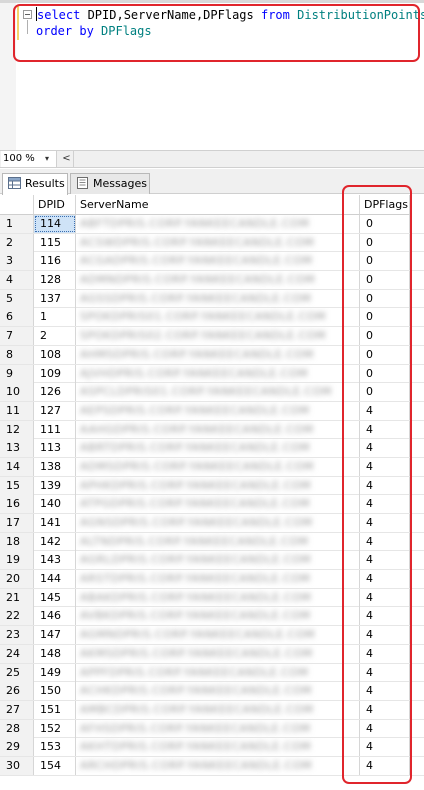 This screenshot has height=790, width=424. What do you see at coordinates (17, 373) in the screenshot?
I see `row-number-cell: 9` at bounding box center [17, 373].